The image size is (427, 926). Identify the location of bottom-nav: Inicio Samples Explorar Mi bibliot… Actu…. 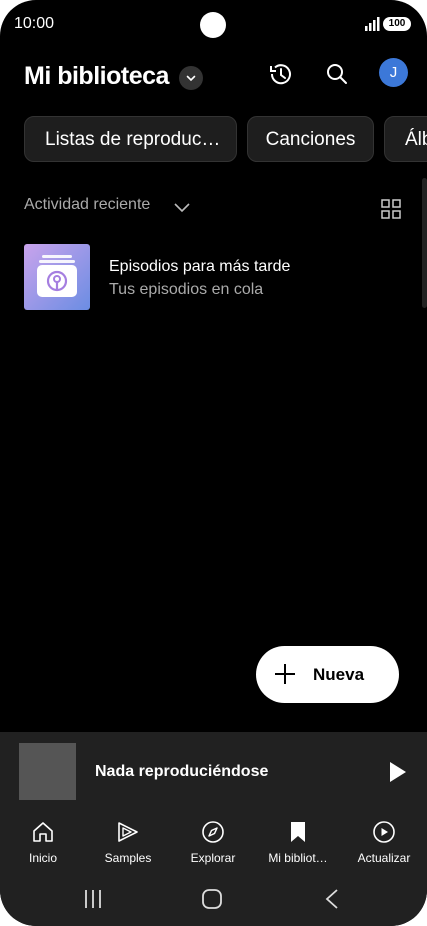
(213, 843).